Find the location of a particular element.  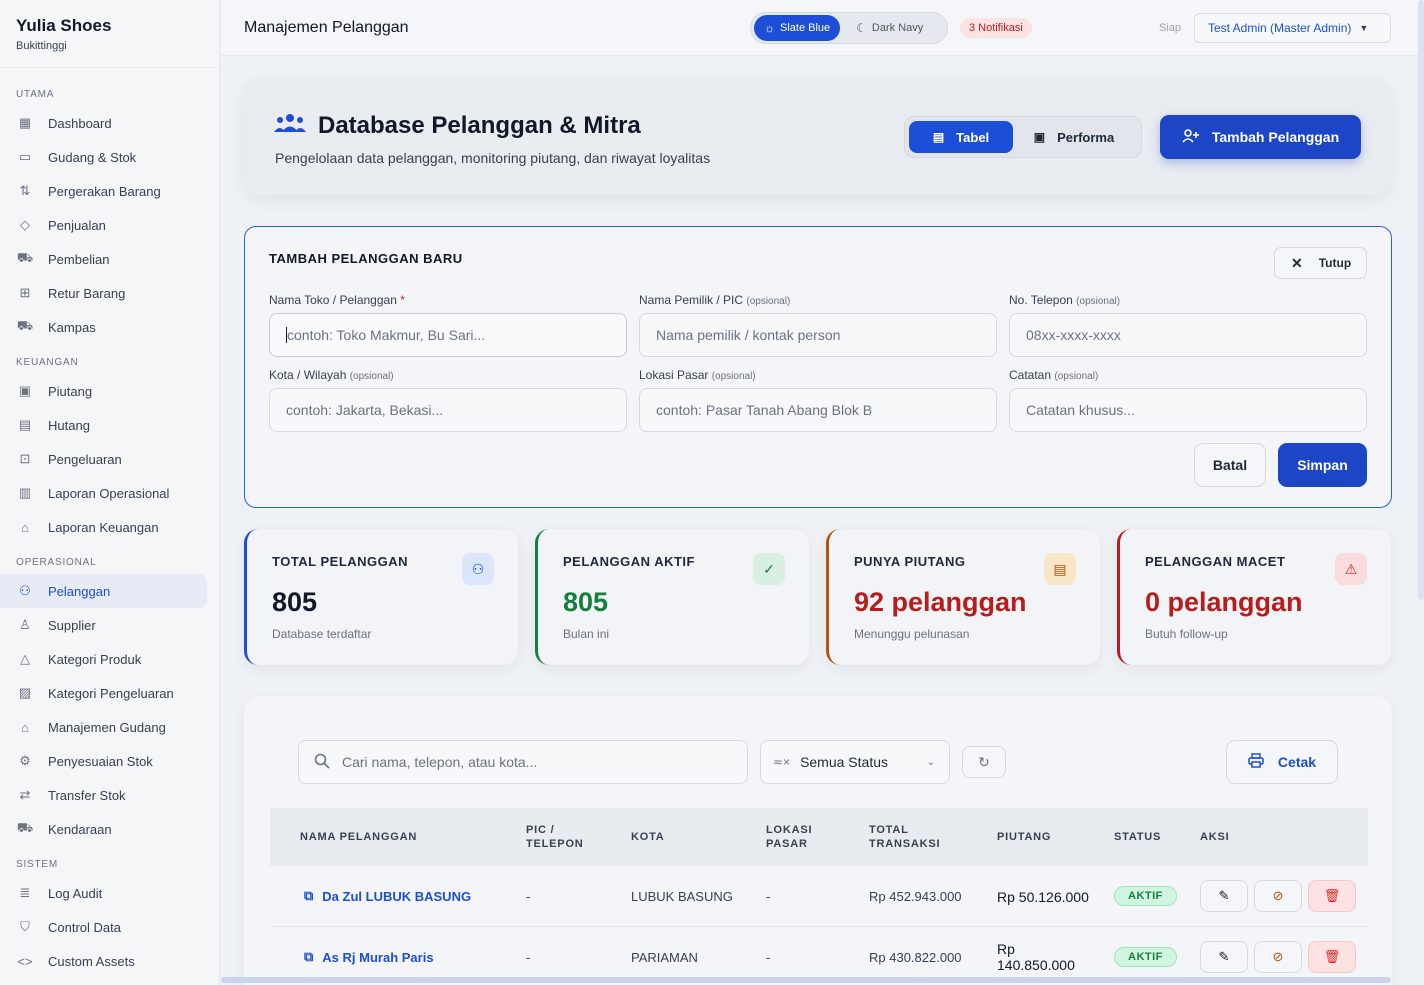

view-table-label: Tabel is located at coordinates (973, 137).